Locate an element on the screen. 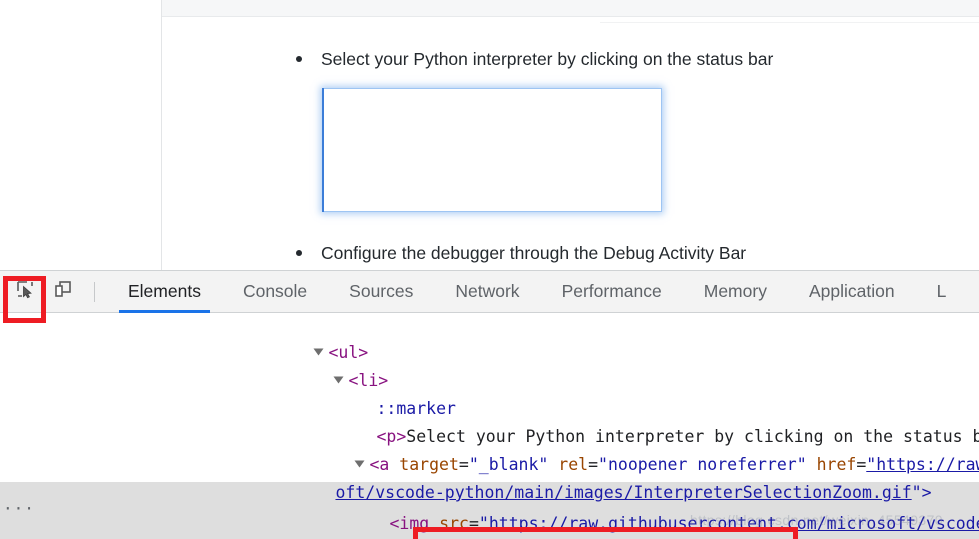 This screenshot has width=979, height=539. tab-lighthouse: L is located at coordinates (942, 292).